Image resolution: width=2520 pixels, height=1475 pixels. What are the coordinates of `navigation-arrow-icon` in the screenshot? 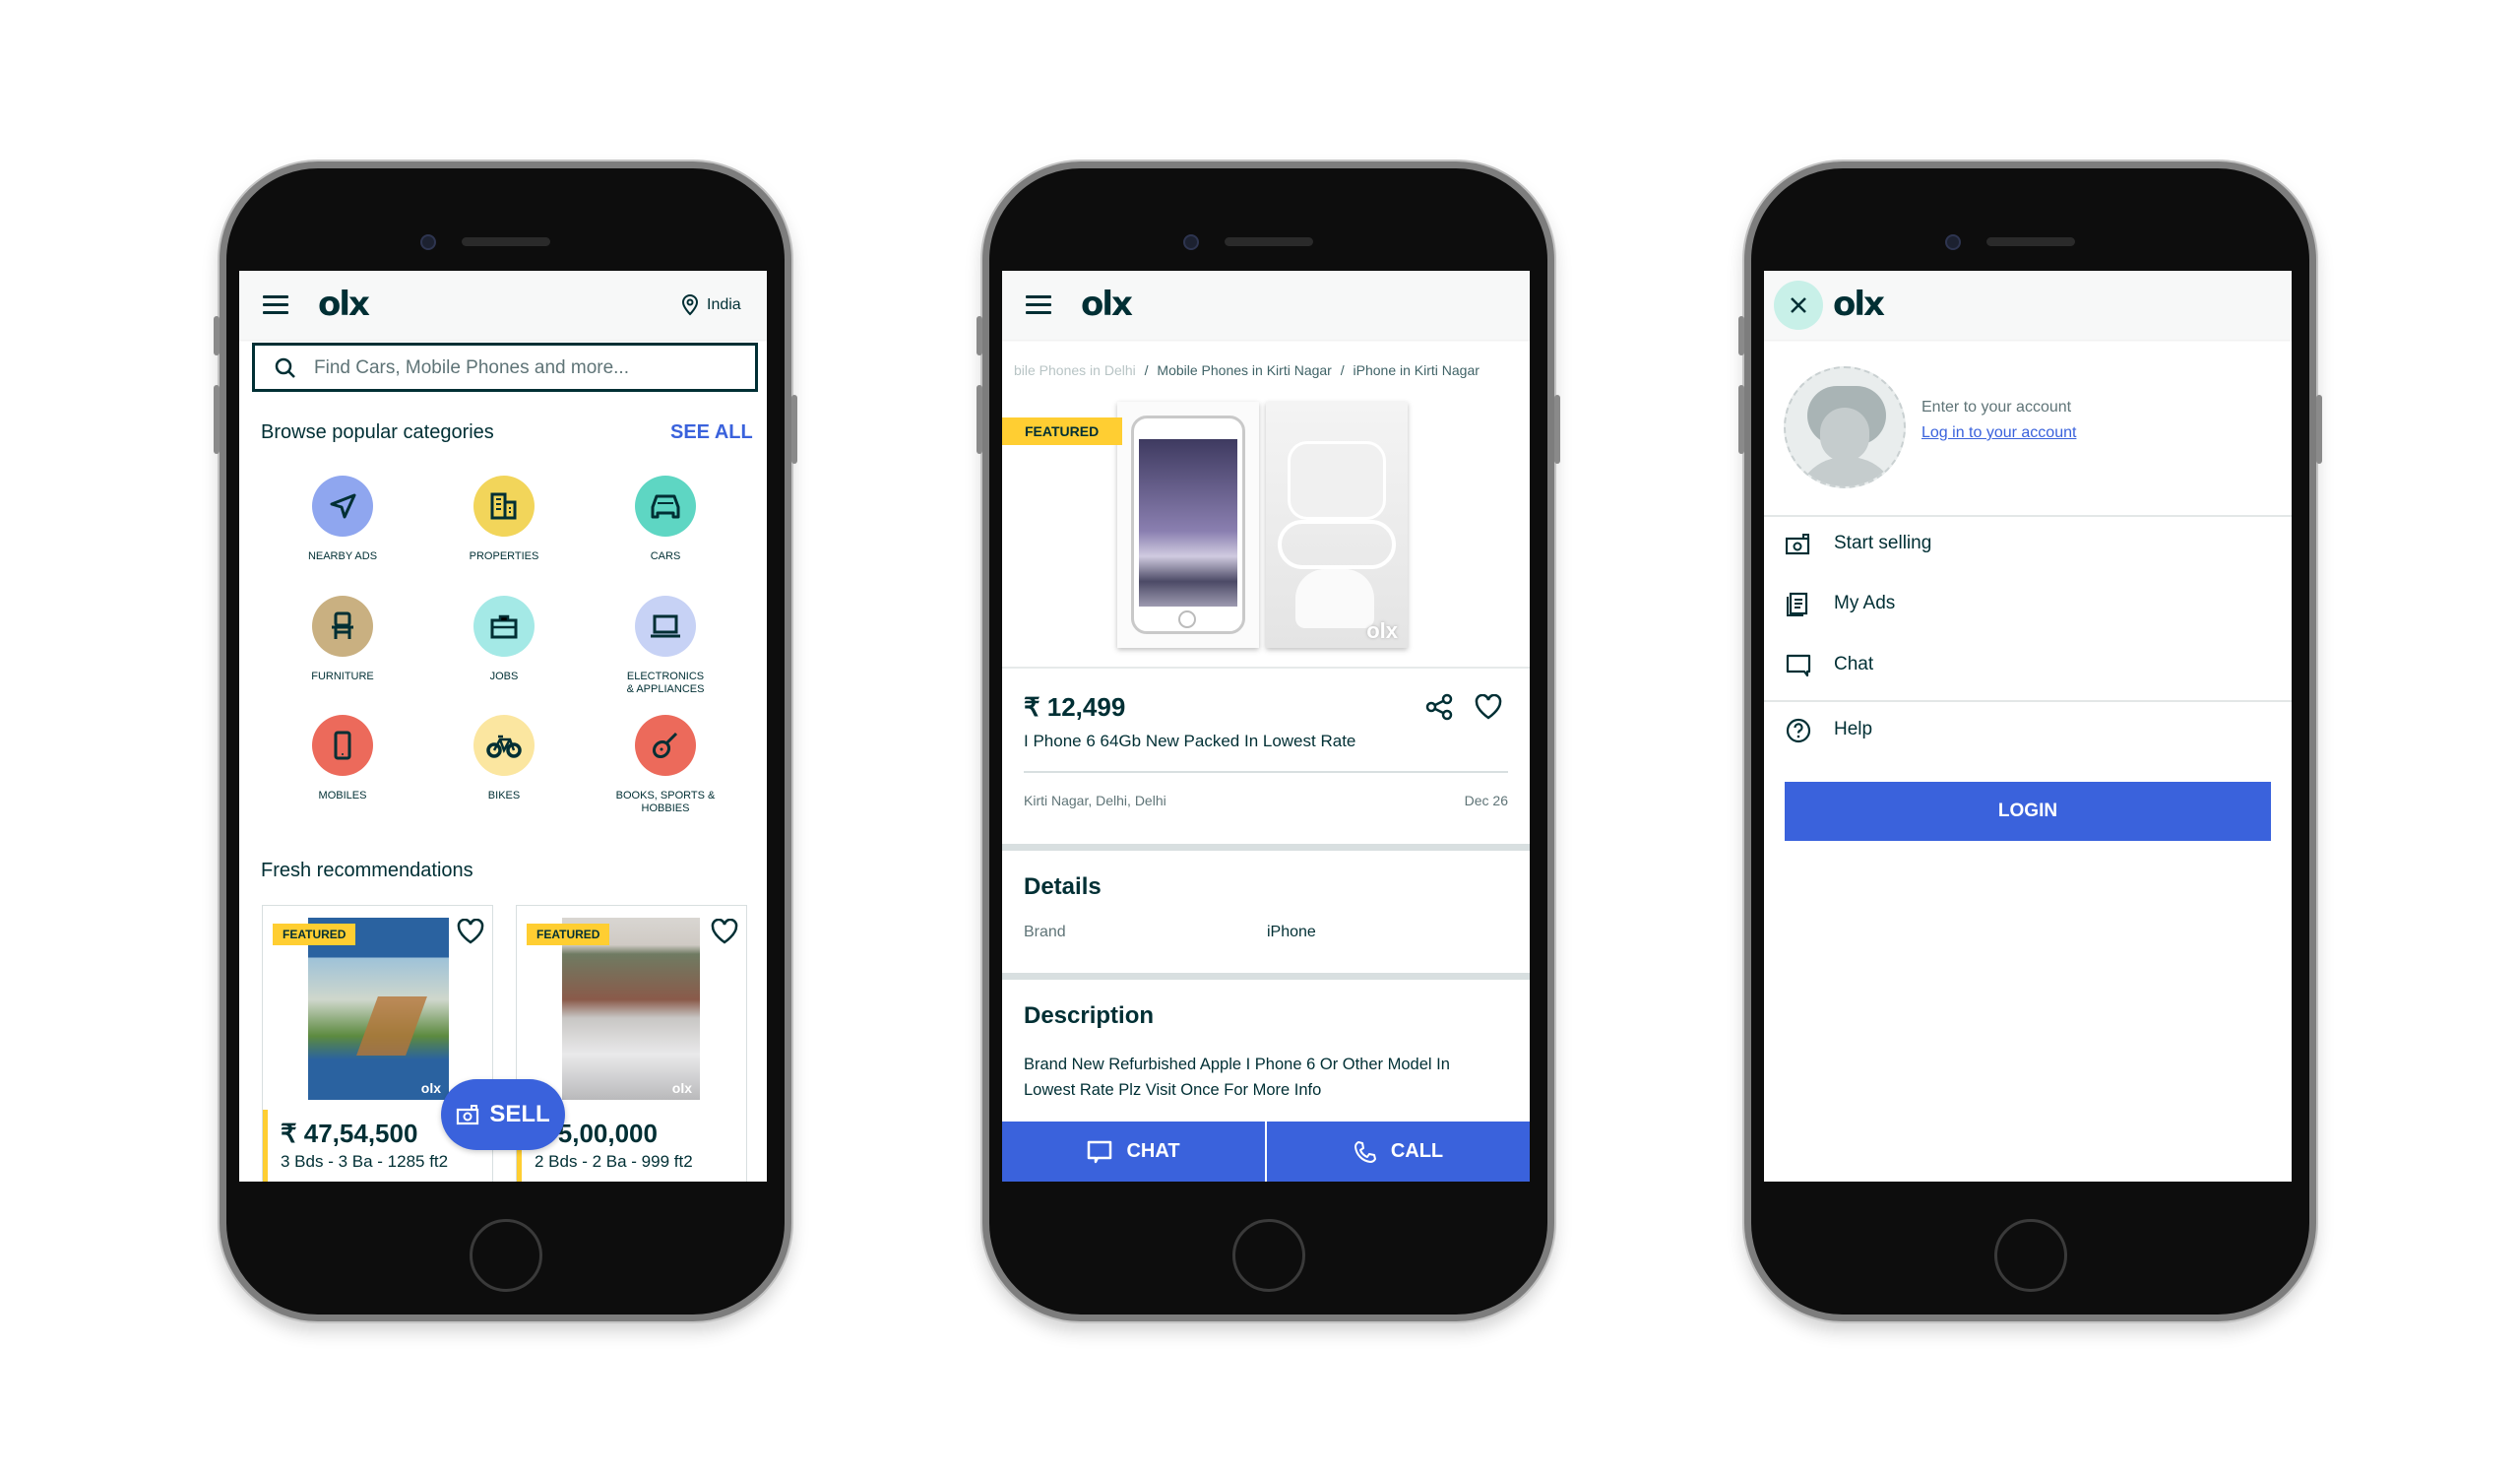 It's located at (342, 506).